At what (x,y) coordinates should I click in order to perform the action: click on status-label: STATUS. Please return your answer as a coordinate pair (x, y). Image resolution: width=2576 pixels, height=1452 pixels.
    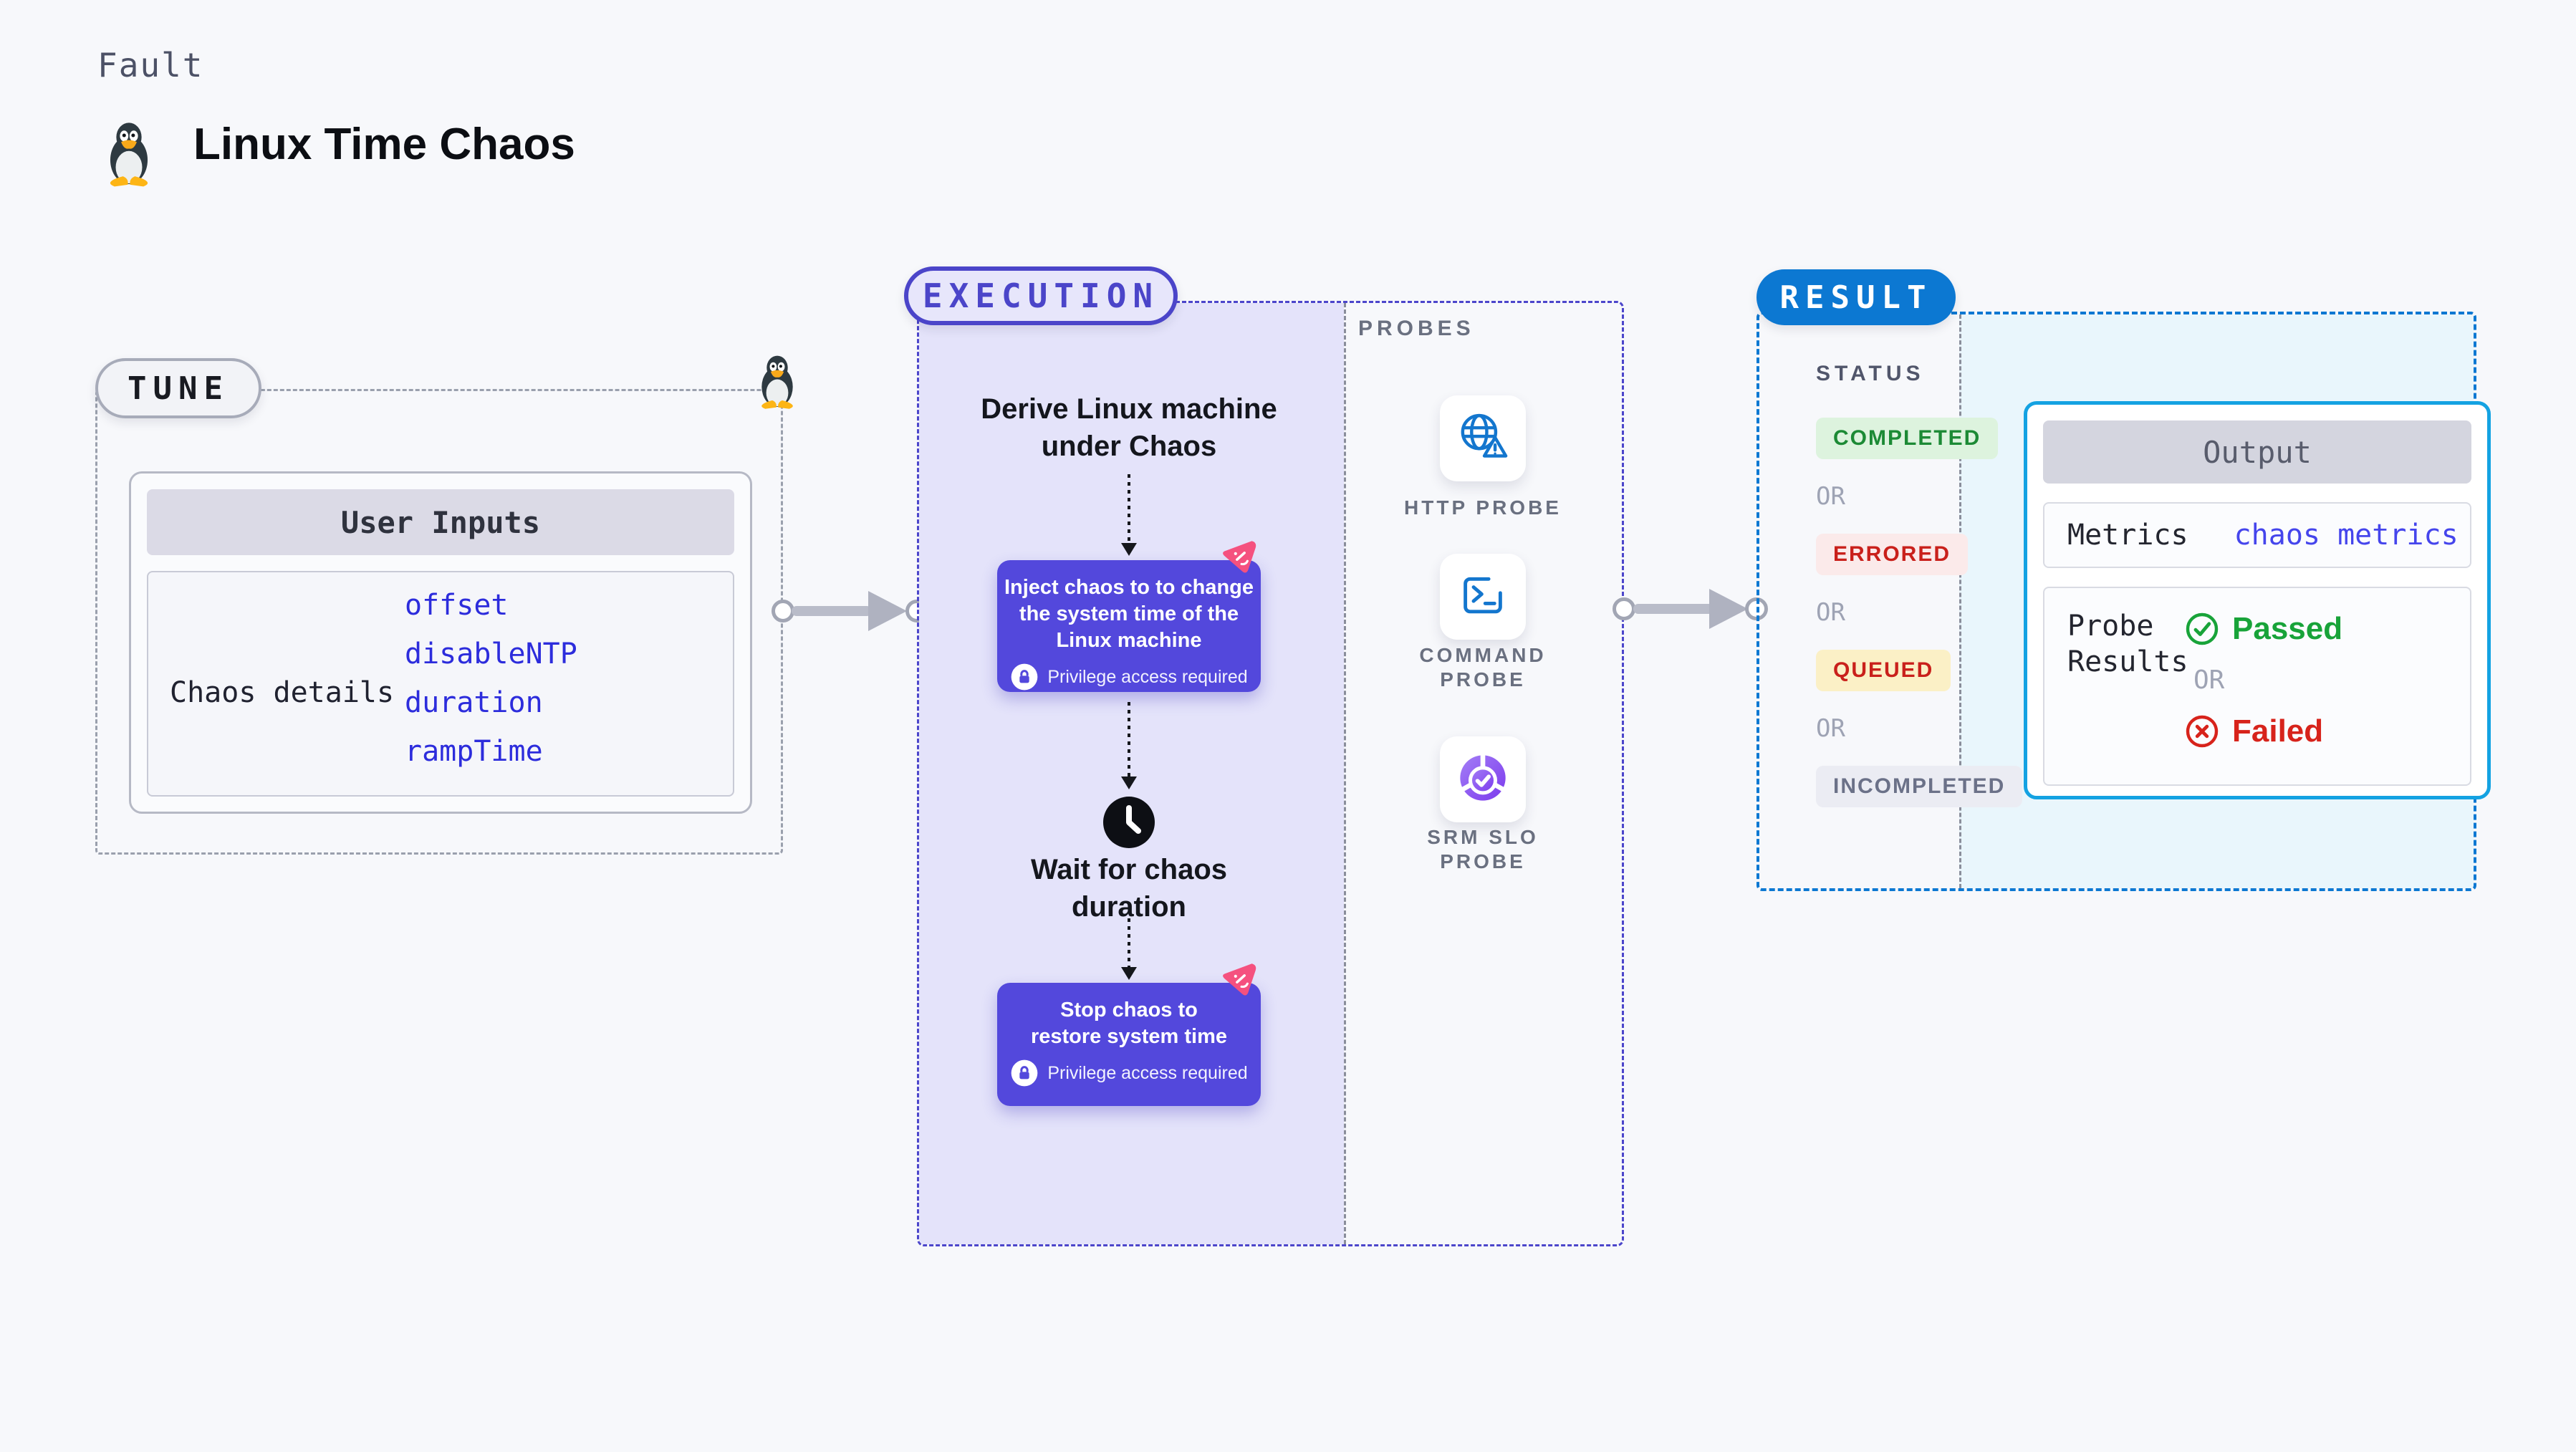
    Looking at the image, I should click on (1870, 374).